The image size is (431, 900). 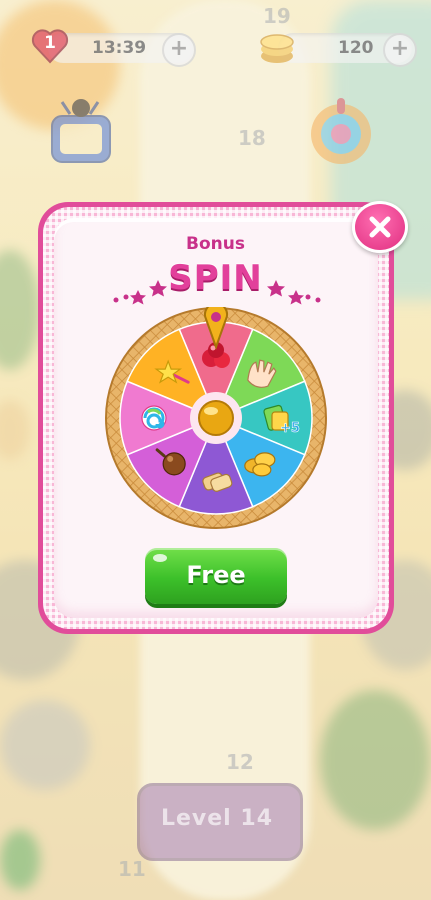 What do you see at coordinates (215, 244) in the screenshot?
I see `modal-subtitle: Bonus` at bounding box center [215, 244].